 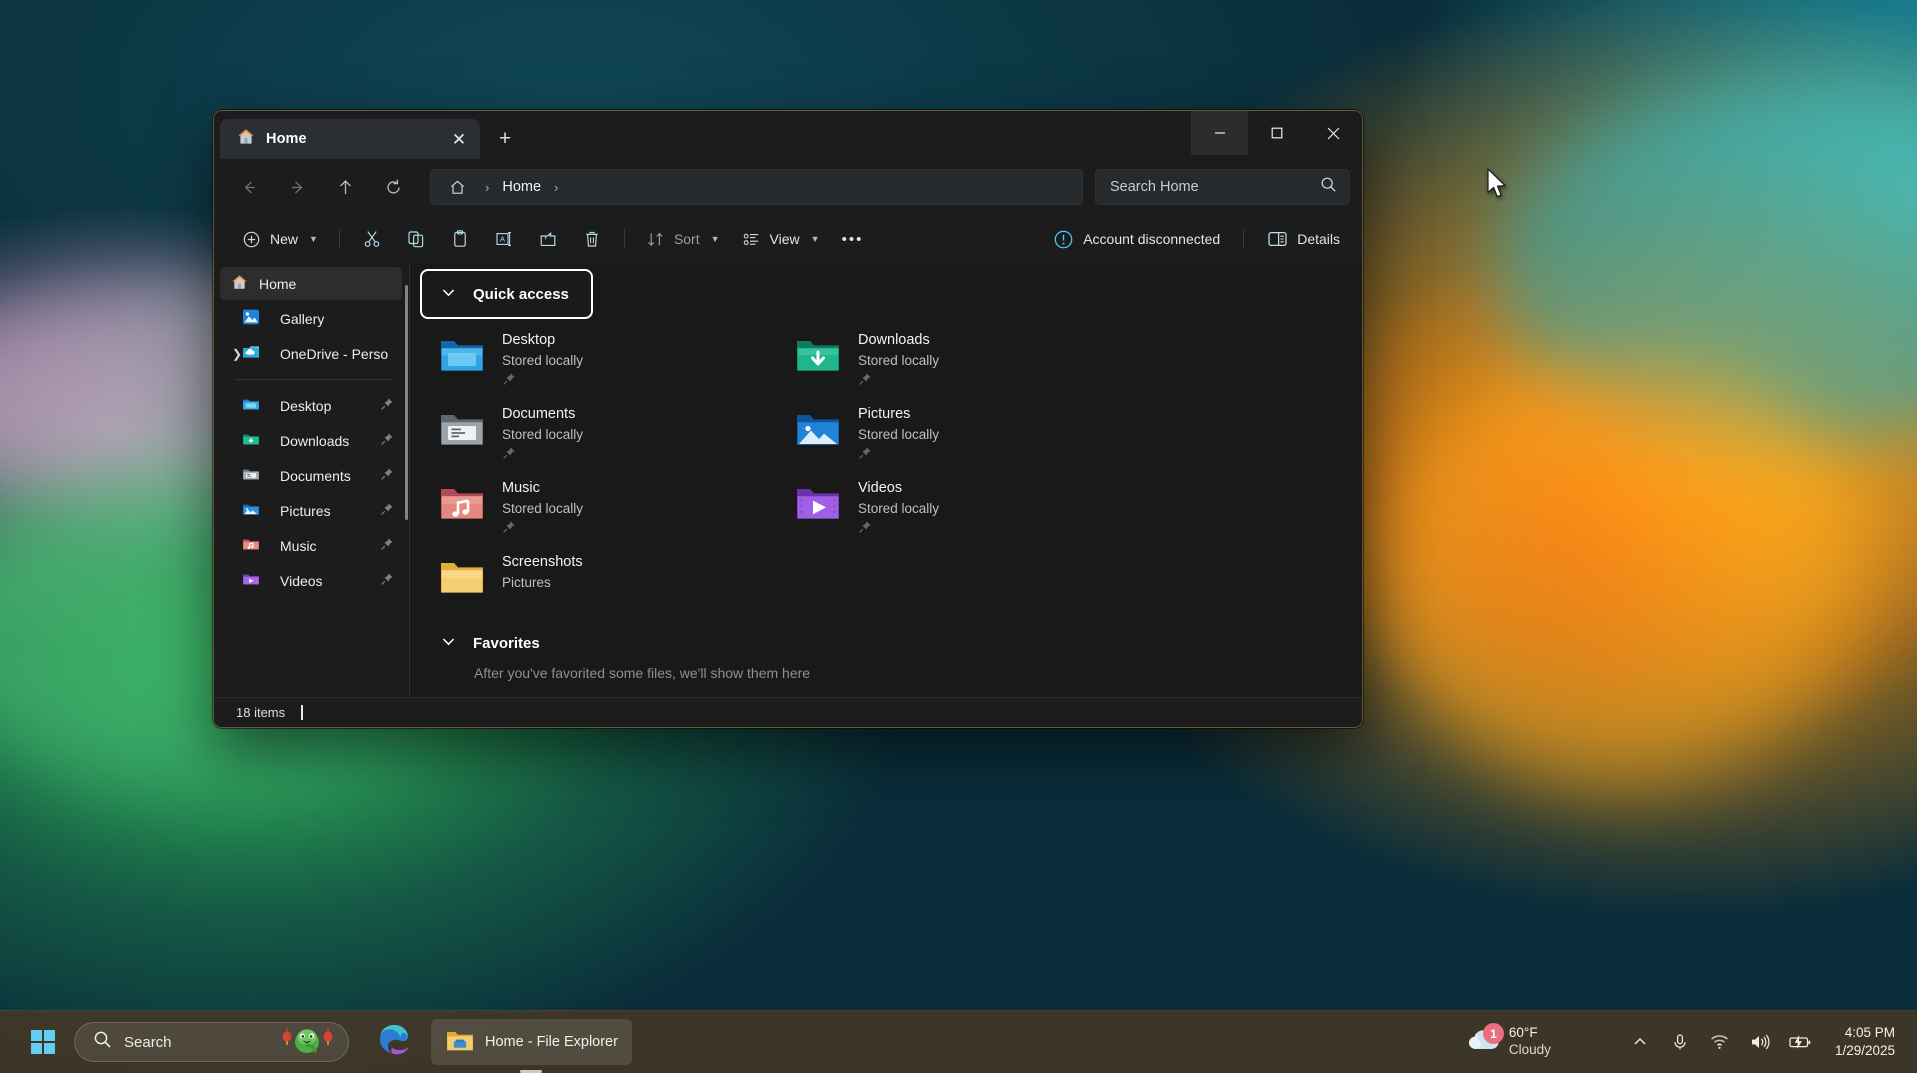 What do you see at coordinates (1222, 187) in the screenshot?
I see `search-input: Search Home` at bounding box center [1222, 187].